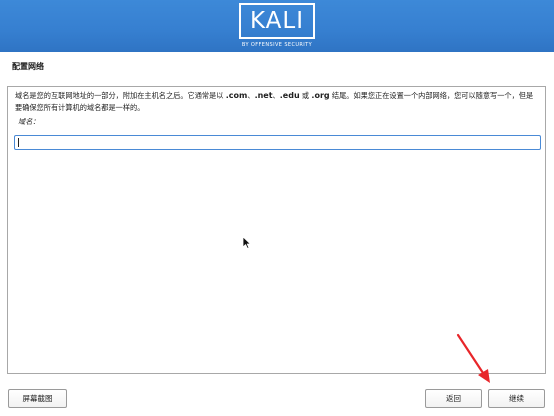  Describe the element at coordinates (289, 95) in the screenshot. I see `tld-edu: .edu` at that location.